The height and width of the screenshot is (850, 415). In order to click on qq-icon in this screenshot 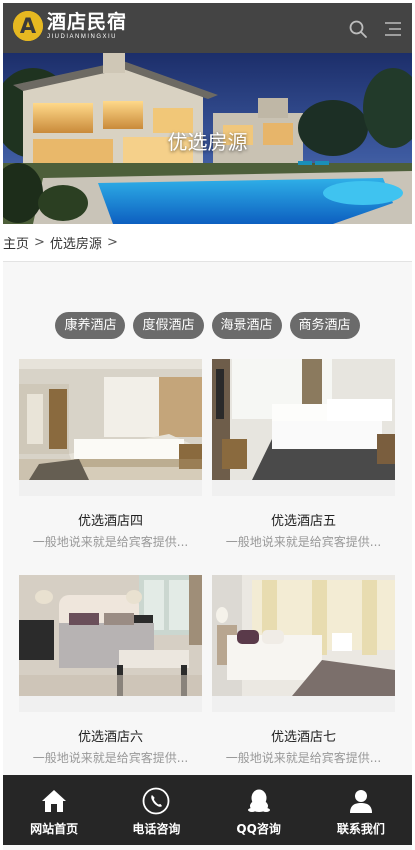, I will do `click(258, 800)`.